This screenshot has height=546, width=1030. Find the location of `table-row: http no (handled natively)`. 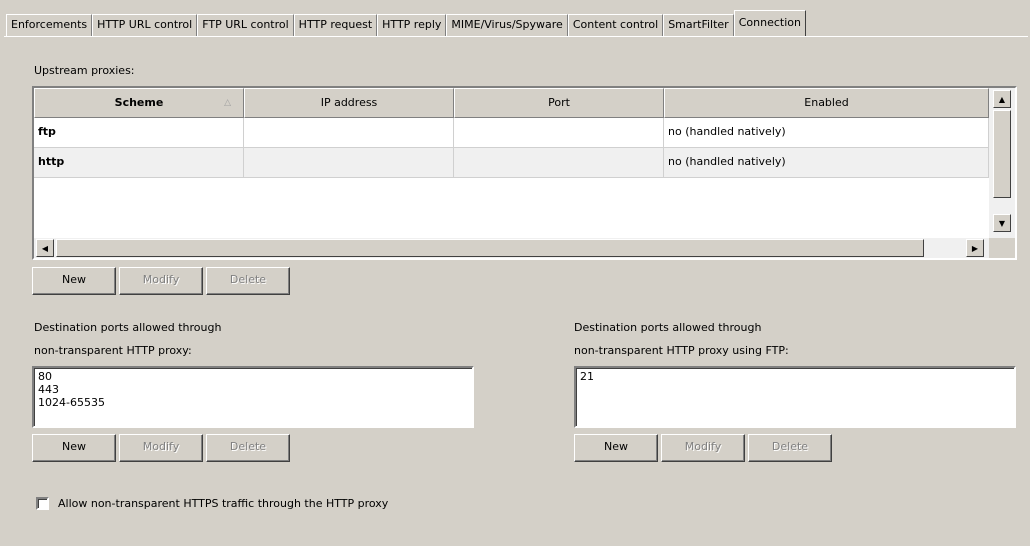

table-row: http no (handled natively) is located at coordinates (511, 163).